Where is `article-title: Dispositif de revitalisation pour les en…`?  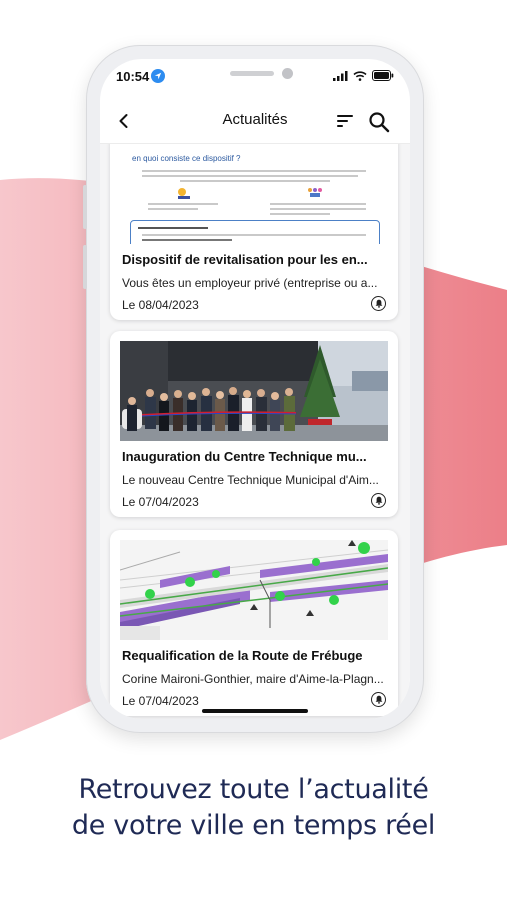
article-title: Dispositif de revitalisation pour les en… is located at coordinates (245, 259).